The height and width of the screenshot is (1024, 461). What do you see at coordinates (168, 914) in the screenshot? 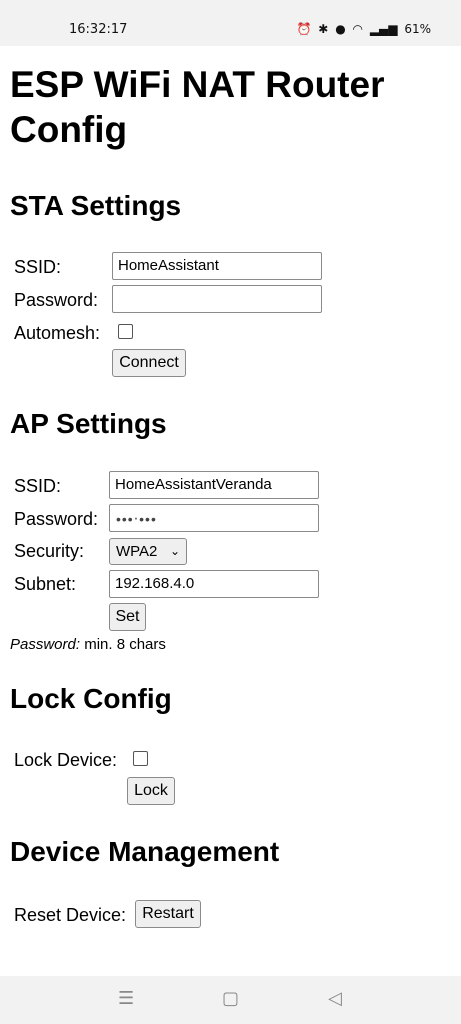
I see `restart-button: Restart` at bounding box center [168, 914].